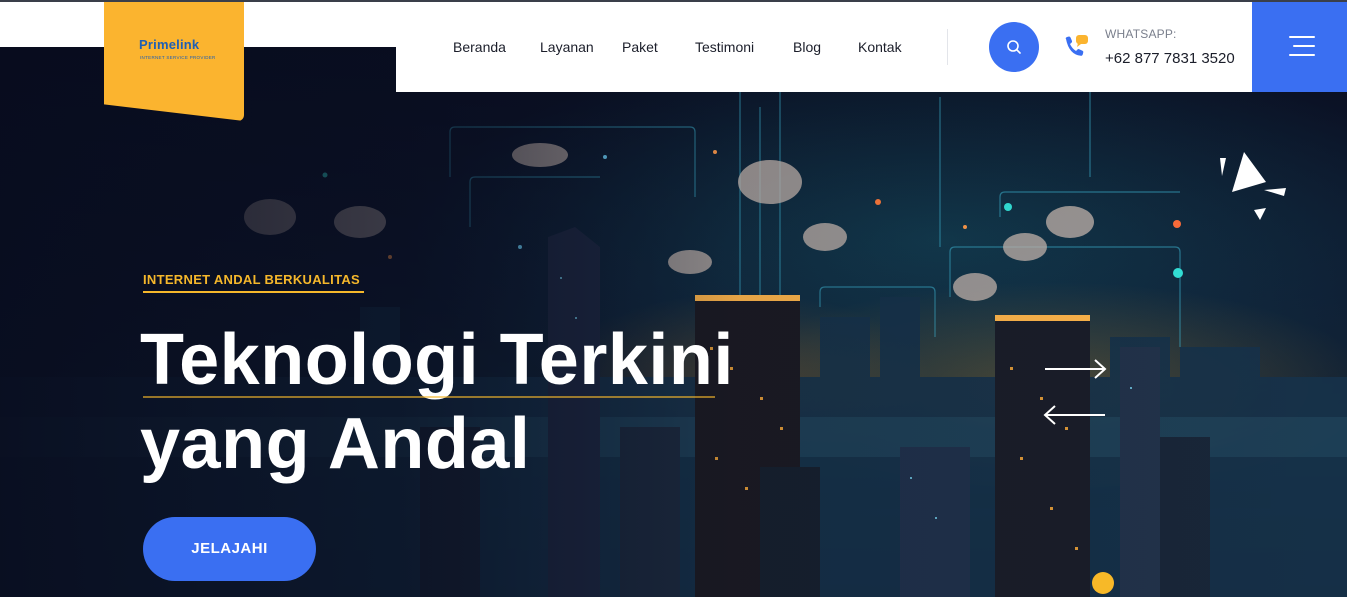  What do you see at coordinates (1253, 186) in the screenshot?
I see `decorative-triangles-icon` at bounding box center [1253, 186].